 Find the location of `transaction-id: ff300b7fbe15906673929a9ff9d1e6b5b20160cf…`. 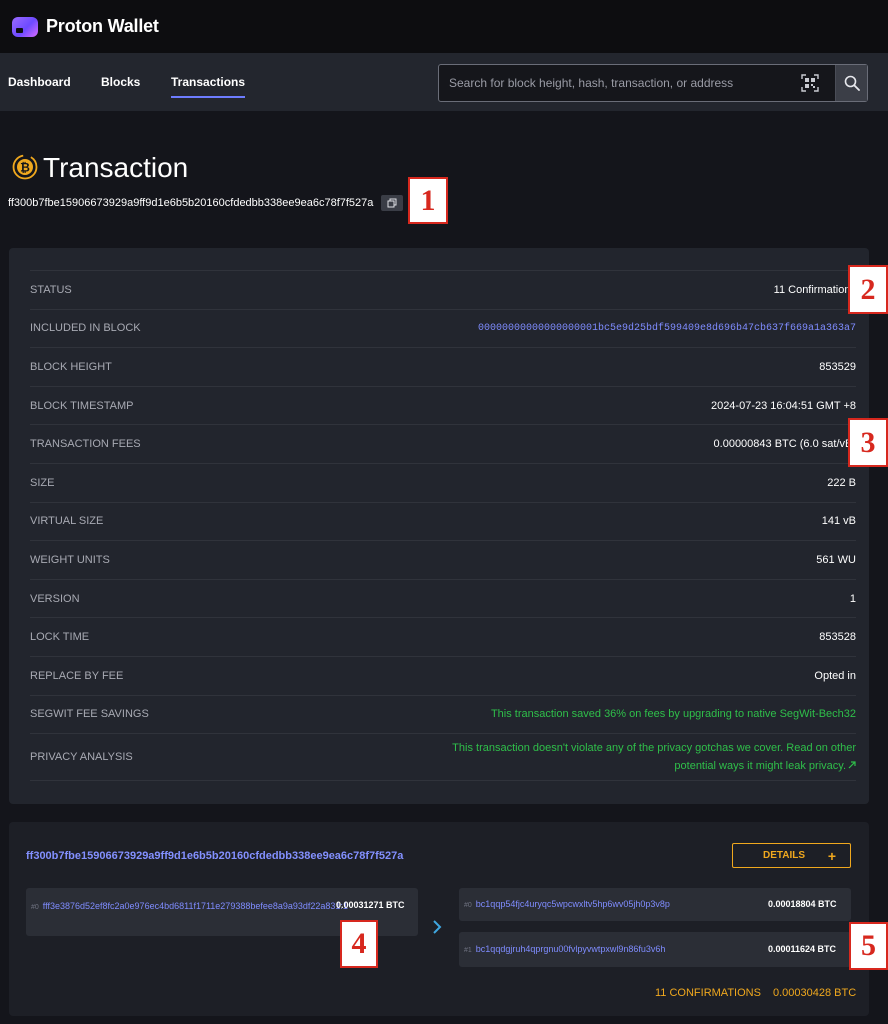

transaction-id: ff300b7fbe15906673929a9ff9d1e6b5b20160cf… is located at coordinates (191, 203).